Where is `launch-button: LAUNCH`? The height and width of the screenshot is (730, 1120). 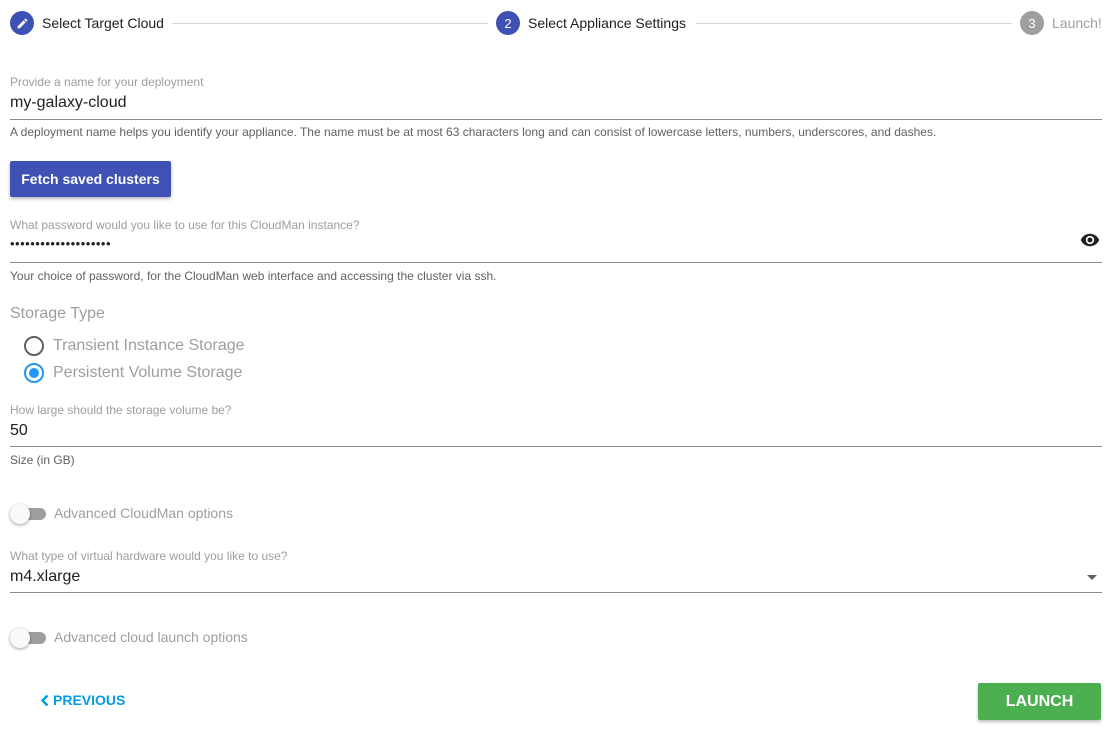
launch-button: LAUNCH is located at coordinates (1039, 701).